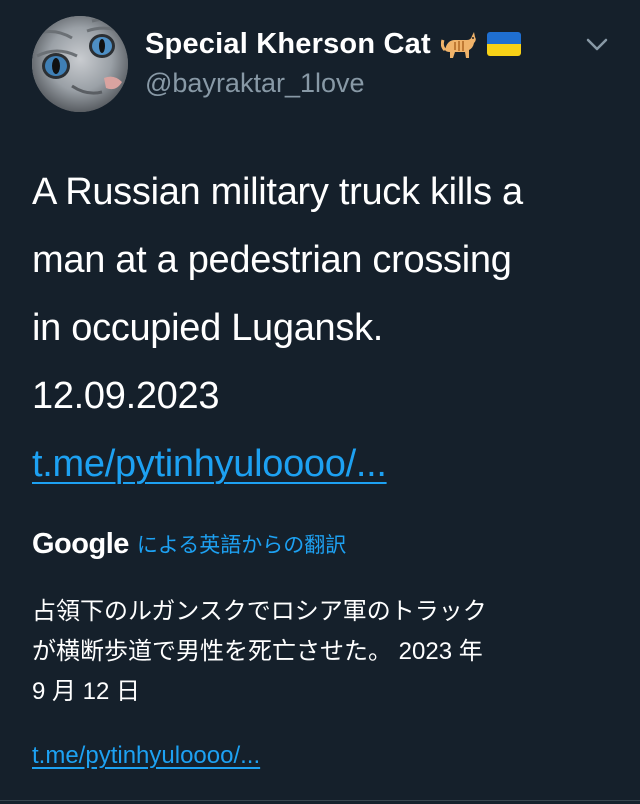 The height and width of the screenshot is (804, 640). I want to click on display-name-row: Special Kherson Cat, so click(333, 44).